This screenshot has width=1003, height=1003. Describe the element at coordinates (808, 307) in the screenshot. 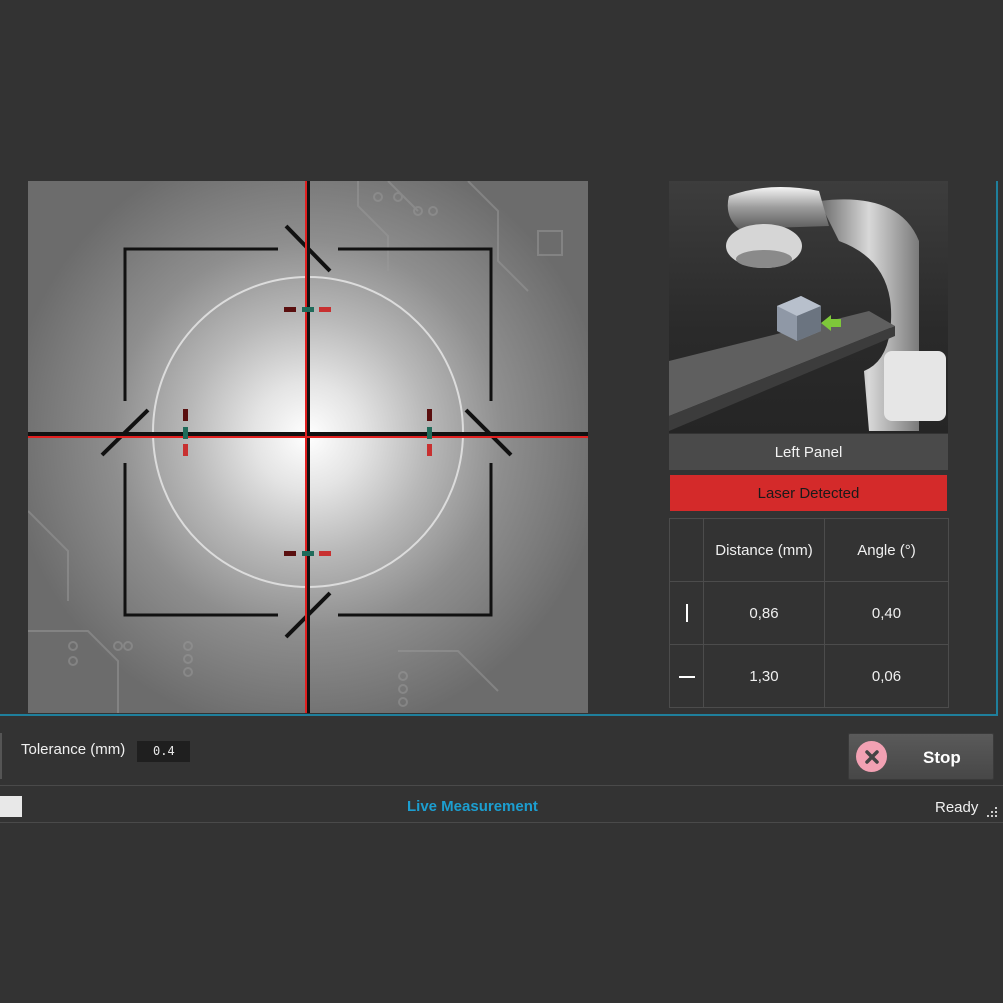

I see `sensor-preview-image` at that location.